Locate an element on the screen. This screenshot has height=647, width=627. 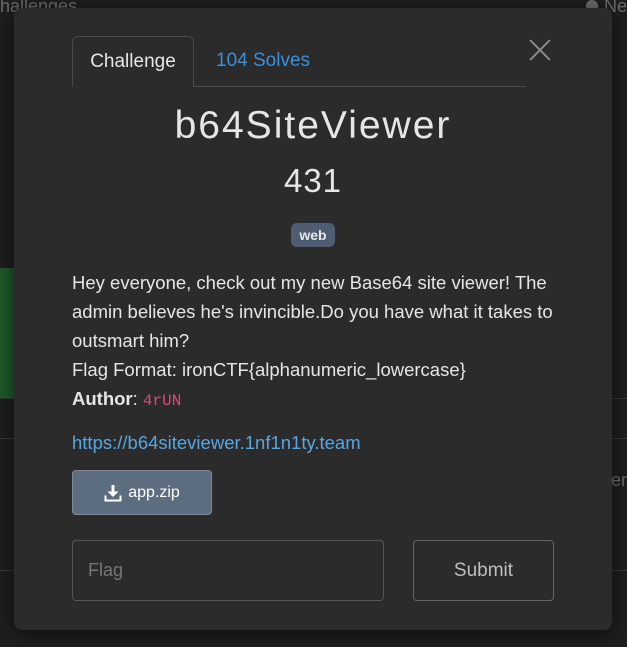
challenge-points: 431 is located at coordinates (313, 180).